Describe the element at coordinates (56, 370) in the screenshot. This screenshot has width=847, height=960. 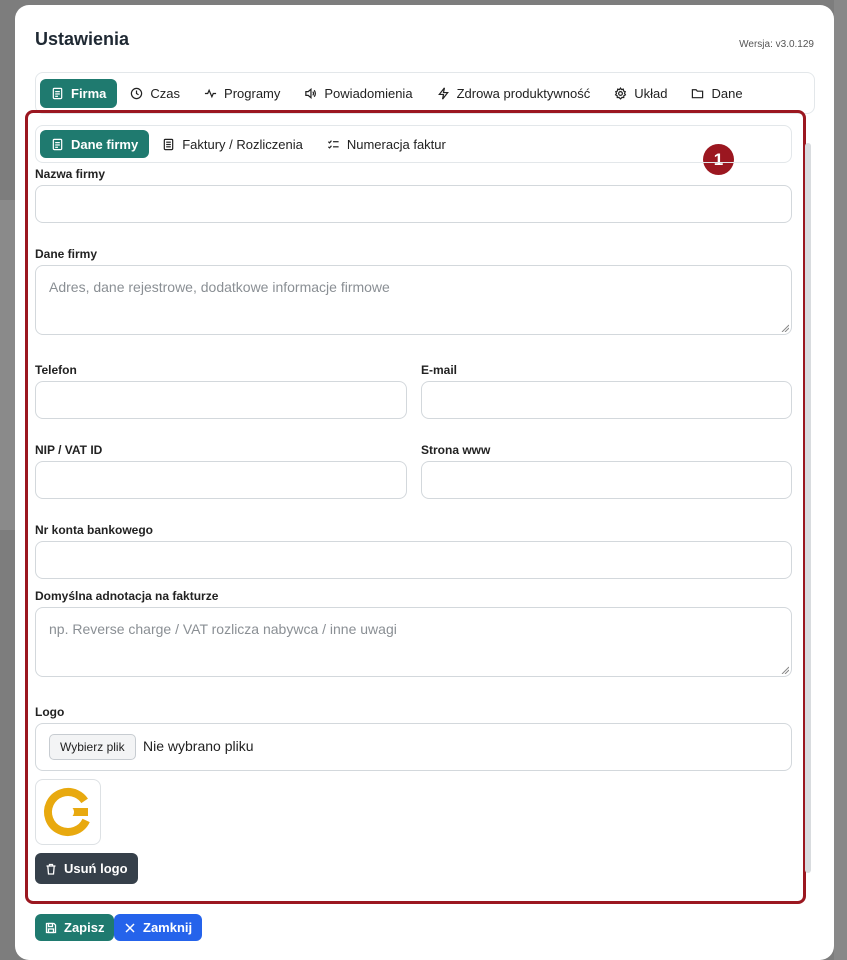
I see `phone-label: Telefon` at that location.